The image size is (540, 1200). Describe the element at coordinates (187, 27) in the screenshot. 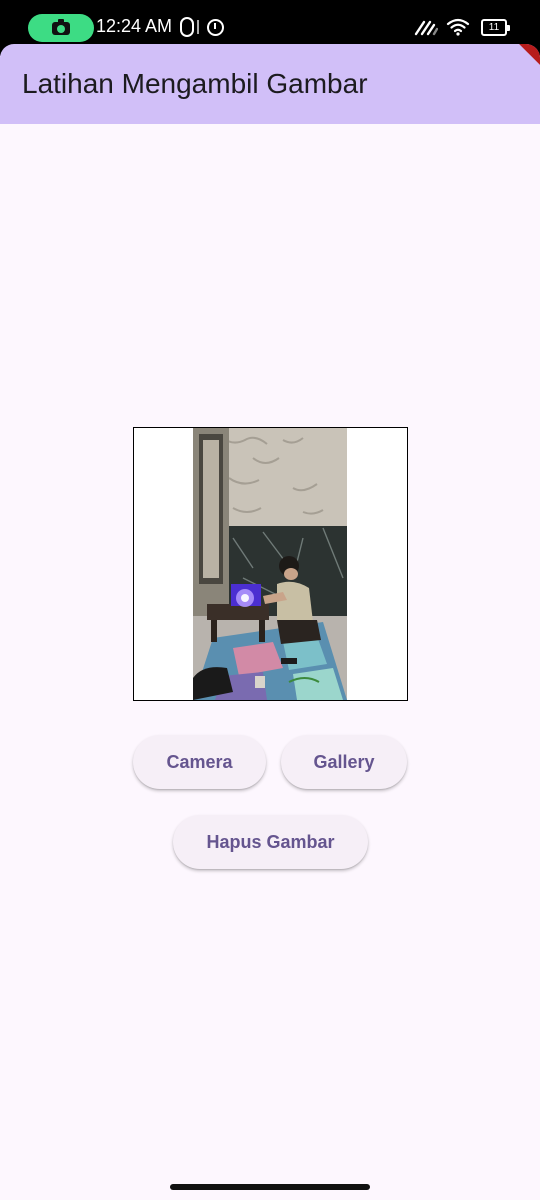

I see `notification-o-icon` at that location.